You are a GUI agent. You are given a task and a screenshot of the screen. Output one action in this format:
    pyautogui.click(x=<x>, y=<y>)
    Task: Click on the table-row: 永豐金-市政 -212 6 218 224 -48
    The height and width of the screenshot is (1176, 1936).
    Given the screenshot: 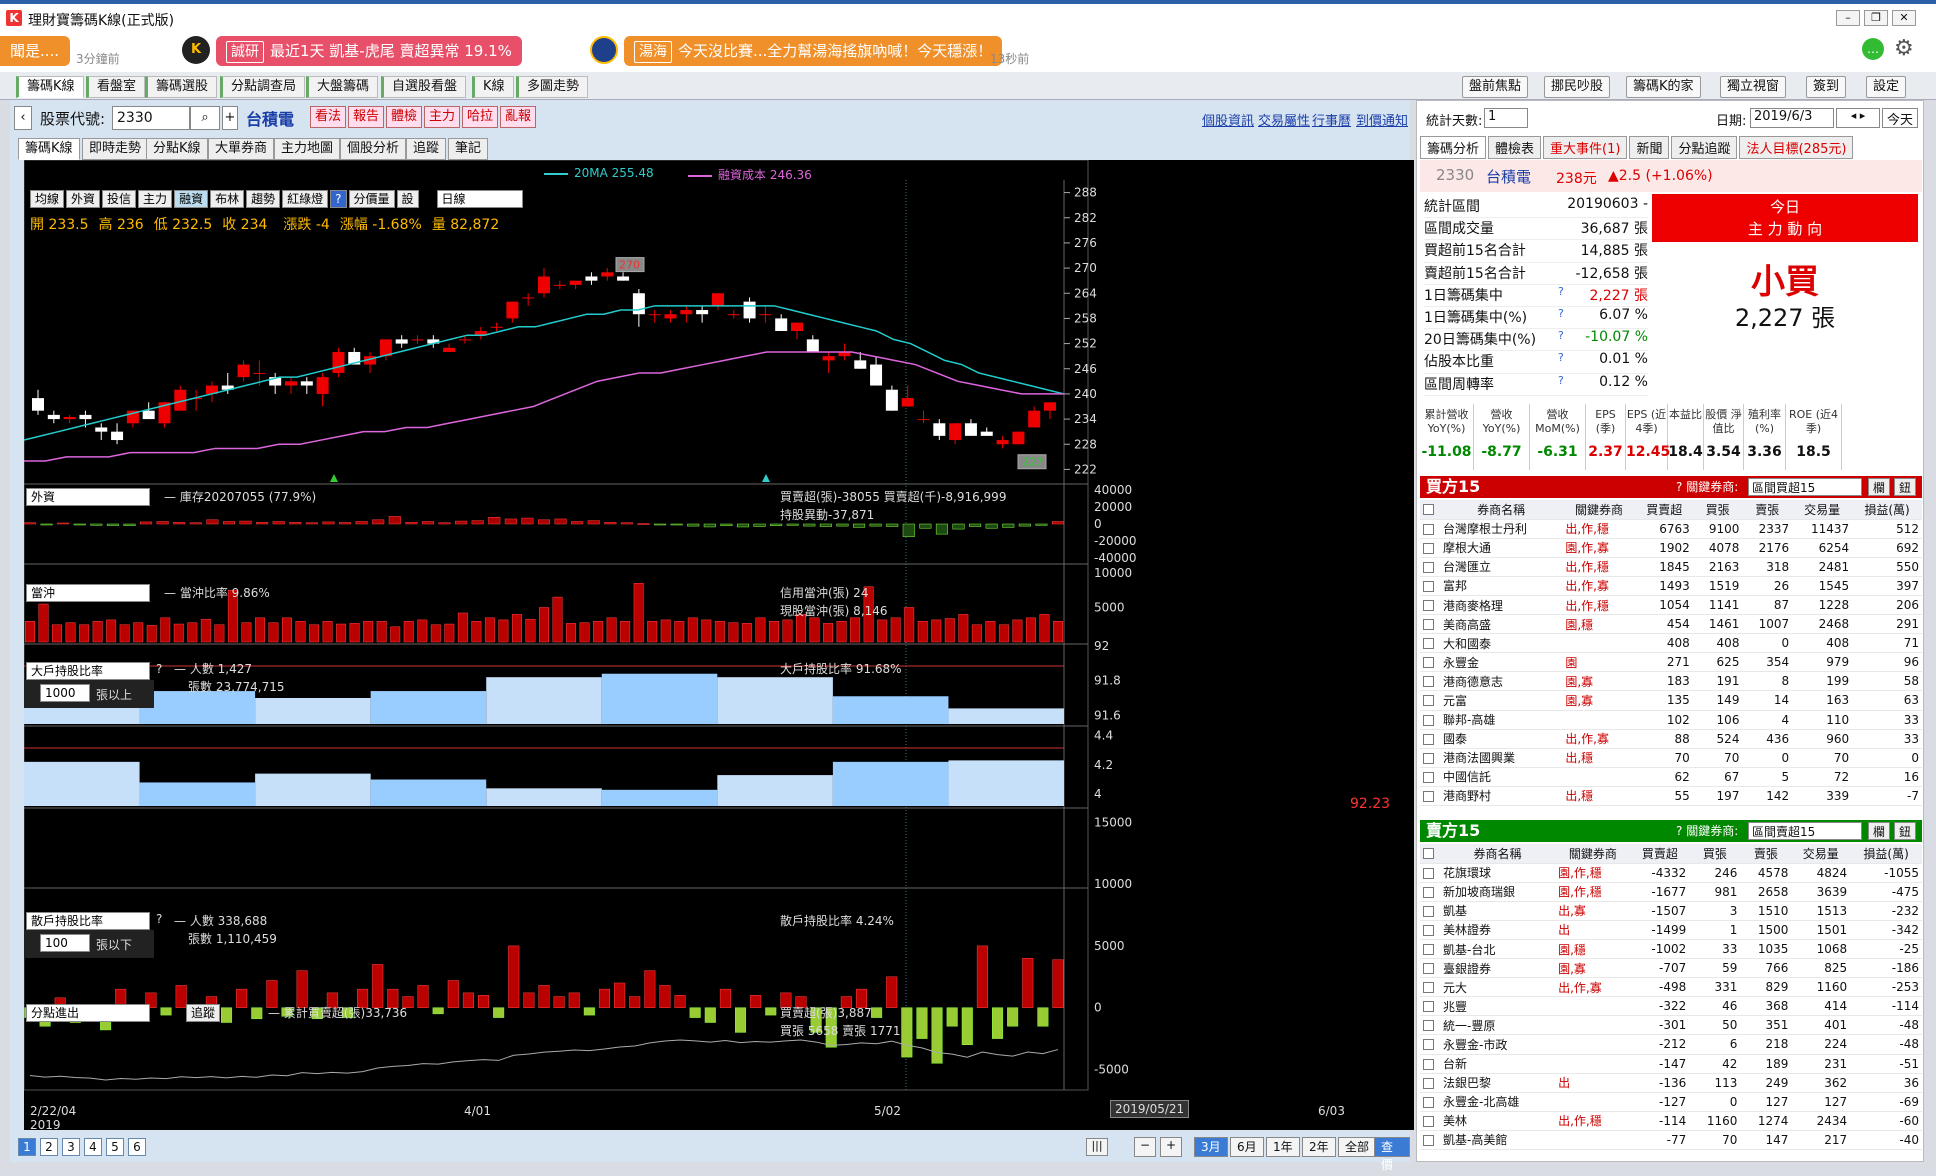 What is the action you would take?
    pyautogui.click(x=1671, y=1044)
    